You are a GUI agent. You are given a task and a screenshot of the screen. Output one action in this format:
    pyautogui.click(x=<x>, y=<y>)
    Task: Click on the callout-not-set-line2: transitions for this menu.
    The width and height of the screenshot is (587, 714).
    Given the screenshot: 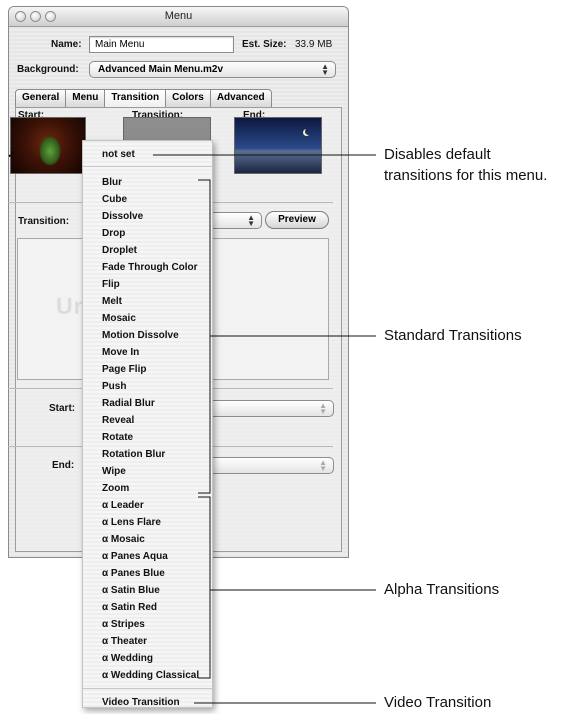 What is the action you would take?
    pyautogui.click(x=466, y=175)
    